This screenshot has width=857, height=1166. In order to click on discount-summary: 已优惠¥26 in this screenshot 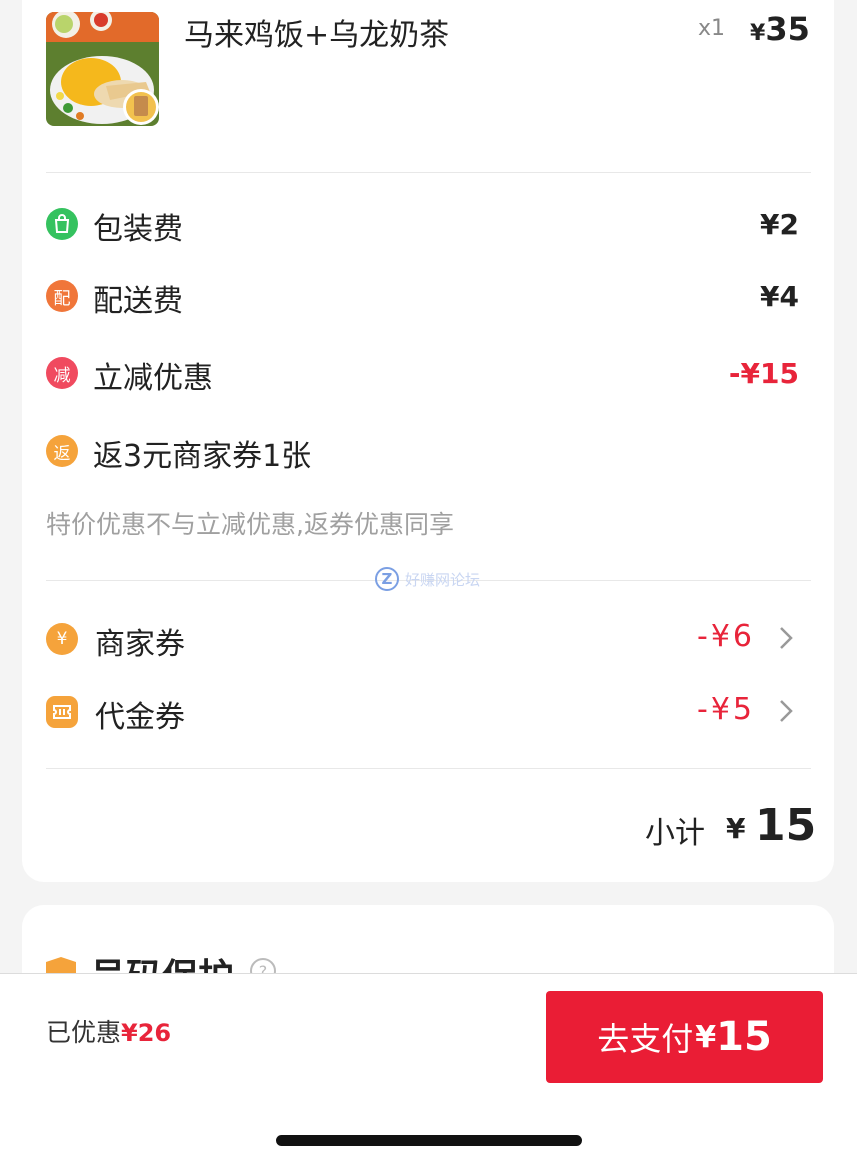, I will do `click(108, 1031)`.